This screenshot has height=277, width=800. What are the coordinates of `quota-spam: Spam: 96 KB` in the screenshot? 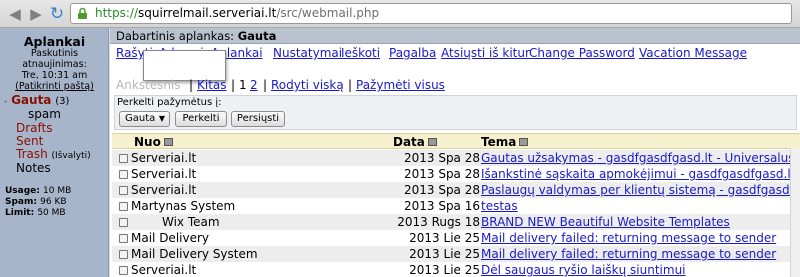 It's located at (36, 202).